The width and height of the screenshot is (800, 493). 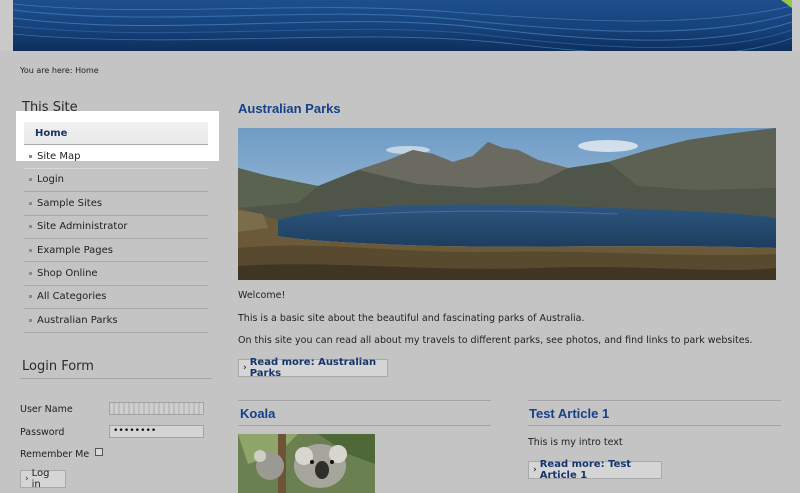 I want to click on menu-item-all-categories: All Categories, so click(x=116, y=298).